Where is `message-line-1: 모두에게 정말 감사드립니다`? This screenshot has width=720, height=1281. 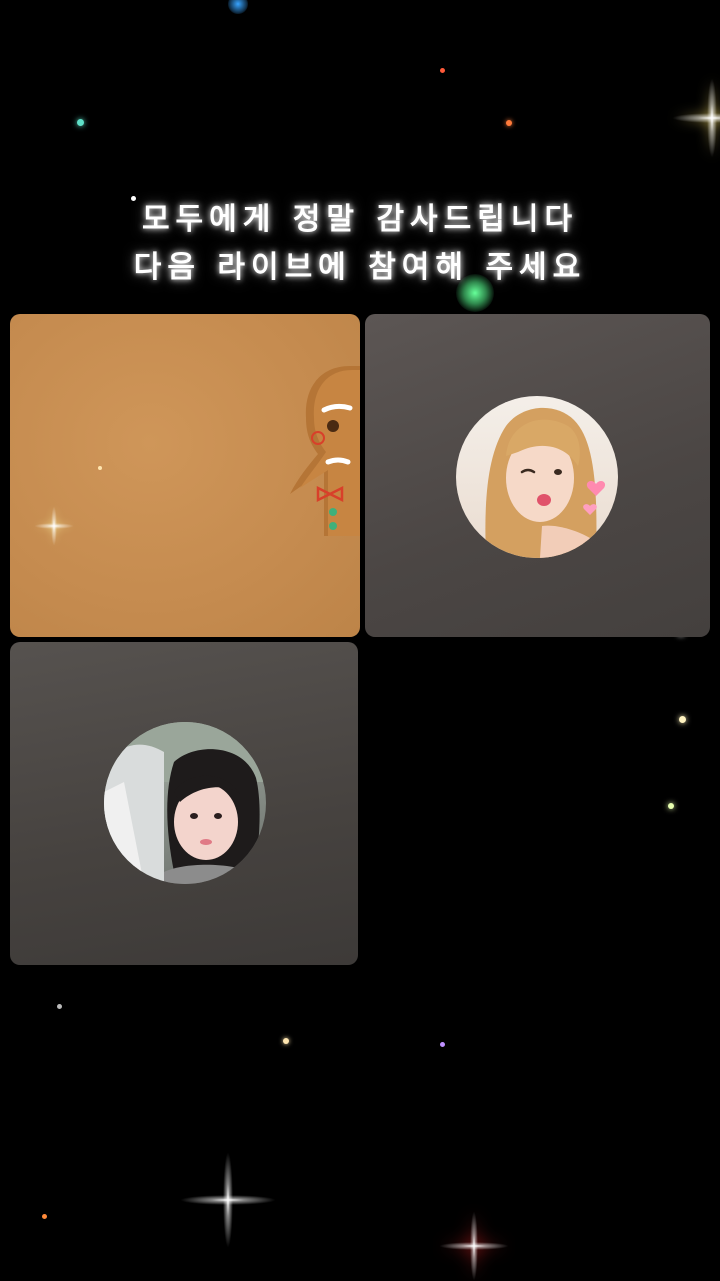
message-line-1: 모두에게 정말 감사드립니다 is located at coordinates (360, 219).